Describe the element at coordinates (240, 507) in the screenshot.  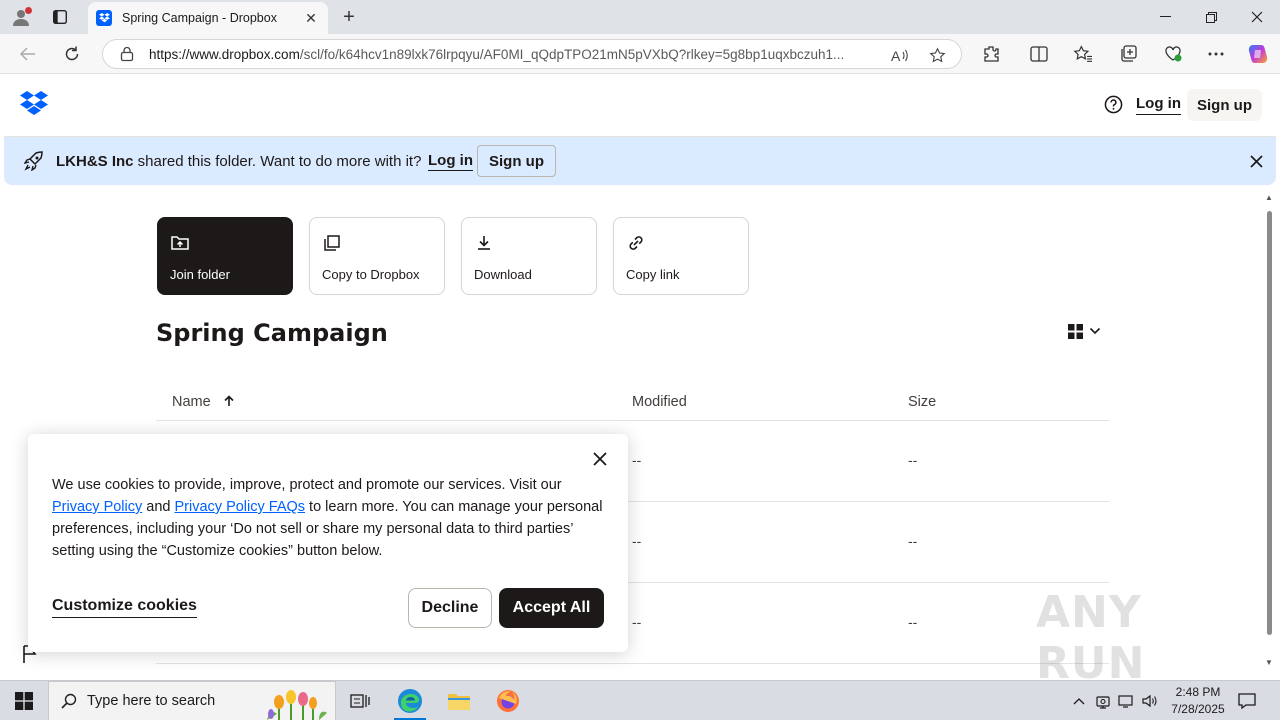
I see `privacy-faqs-link: Privacy Policy FAQs` at that location.